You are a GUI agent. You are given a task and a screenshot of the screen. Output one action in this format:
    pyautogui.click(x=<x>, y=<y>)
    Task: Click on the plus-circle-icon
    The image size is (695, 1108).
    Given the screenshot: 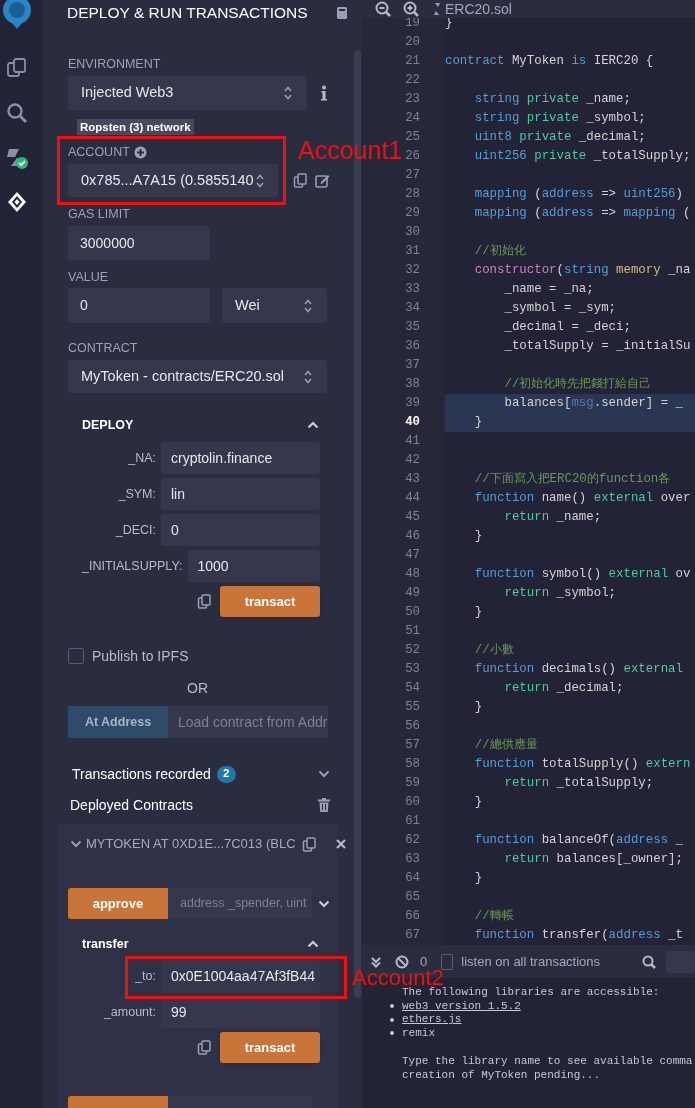 What is the action you would take?
    pyautogui.click(x=140, y=152)
    